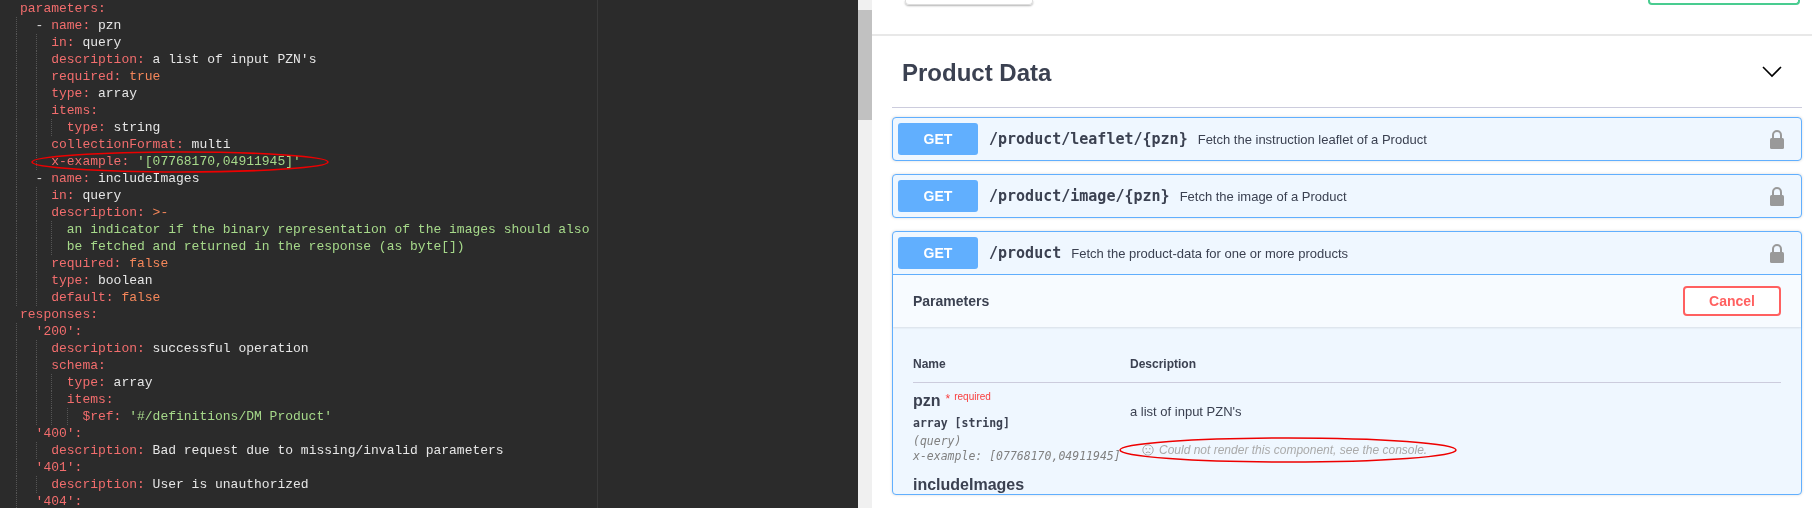 The image size is (1812, 508). What do you see at coordinates (230, 348) in the screenshot?
I see `code-token: successful operation` at bounding box center [230, 348].